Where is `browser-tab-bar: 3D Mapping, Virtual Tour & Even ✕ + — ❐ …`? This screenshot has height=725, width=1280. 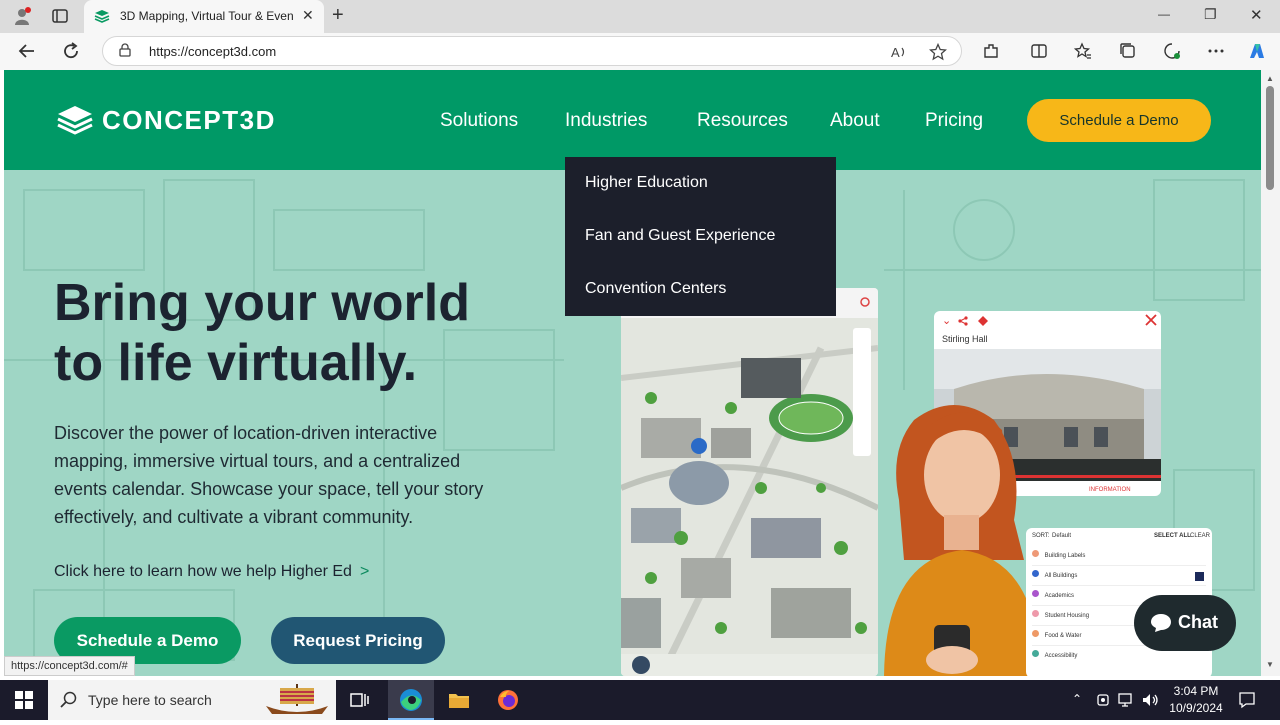 browser-tab-bar: 3D Mapping, Virtual Tour & Even ✕ + — ❐ … is located at coordinates (640, 16).